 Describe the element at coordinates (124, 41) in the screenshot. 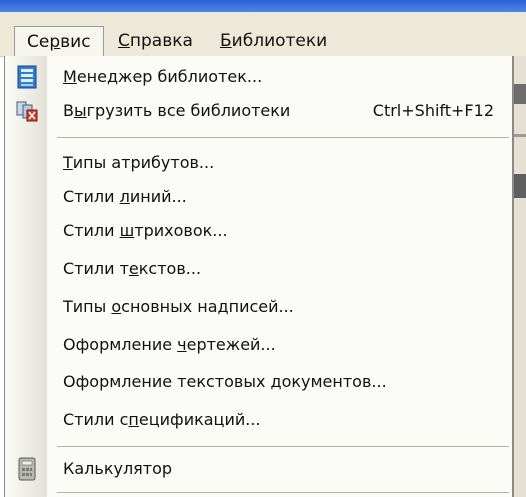

I see `menu-label-hotkey: С` at that location.